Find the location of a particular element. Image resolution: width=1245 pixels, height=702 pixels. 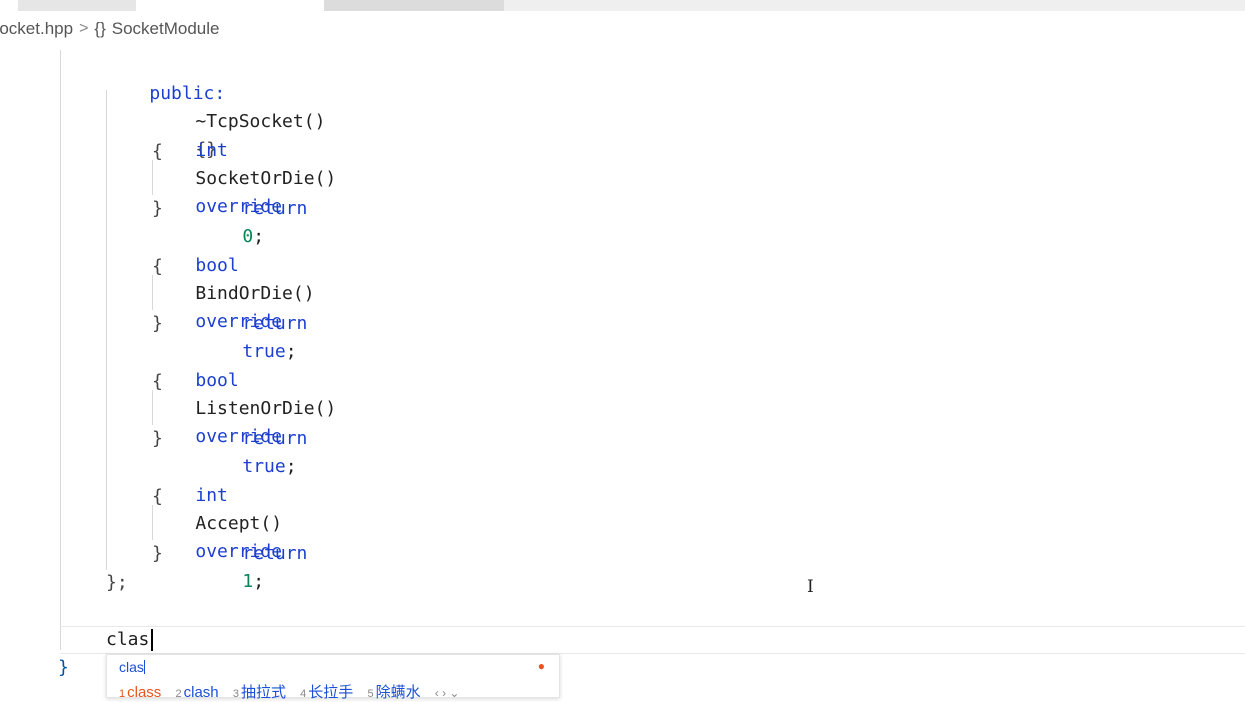

code-line: public: is located at coordinates (165, 78).